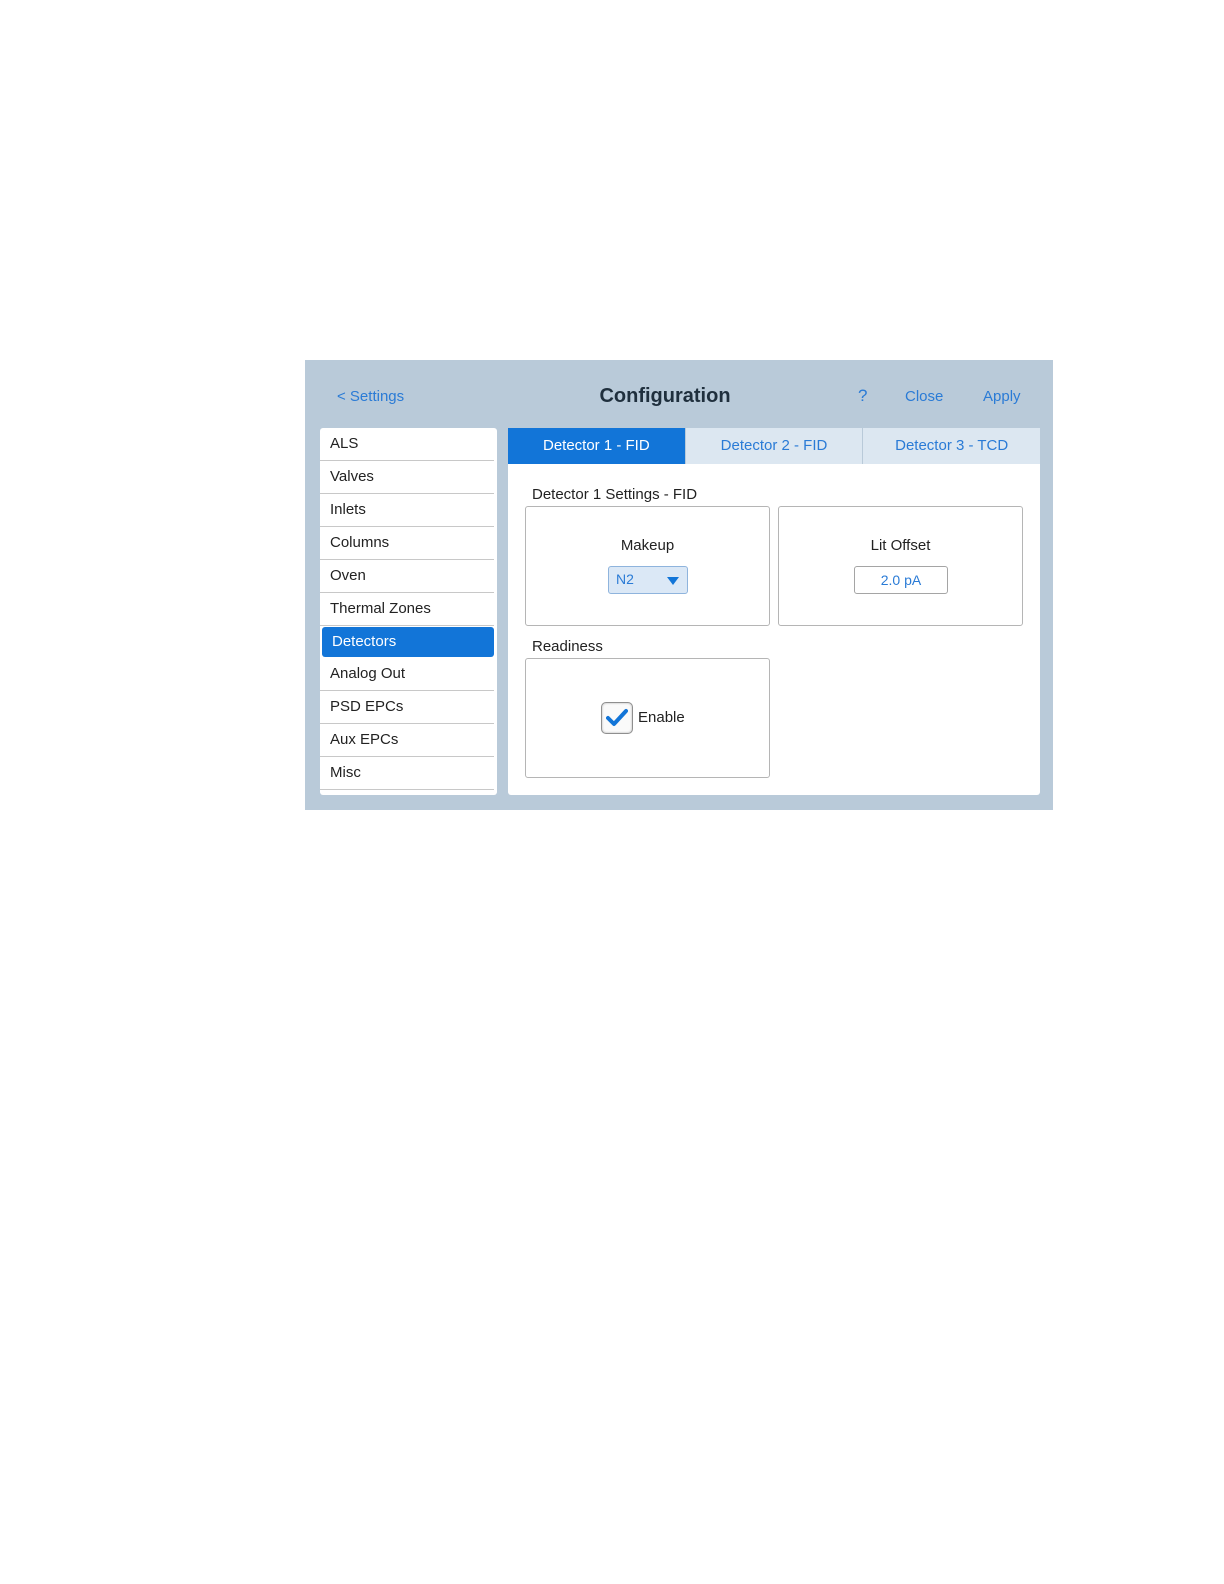 Image resolution: width=1224 pixels, height=1584 pixels. I want to click on tab-detector-1: Detector 1 - FID, so click(597, 446).